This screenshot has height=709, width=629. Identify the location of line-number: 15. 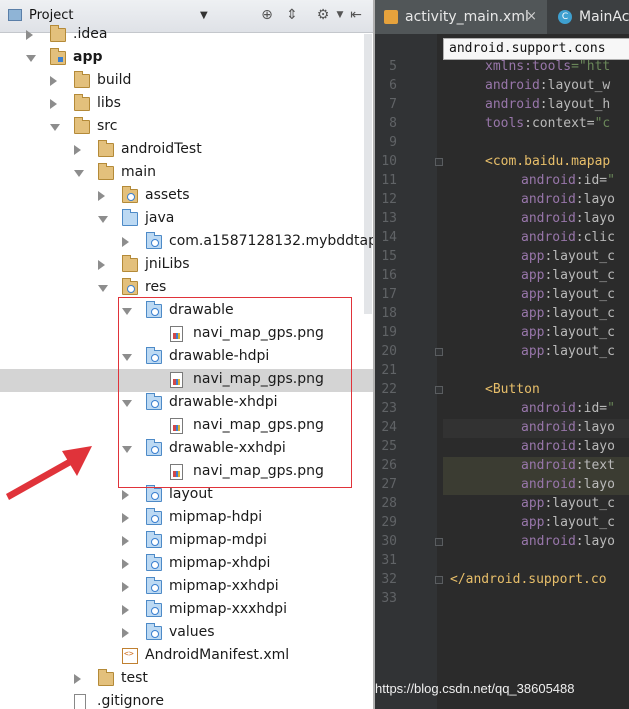
(389, 256).